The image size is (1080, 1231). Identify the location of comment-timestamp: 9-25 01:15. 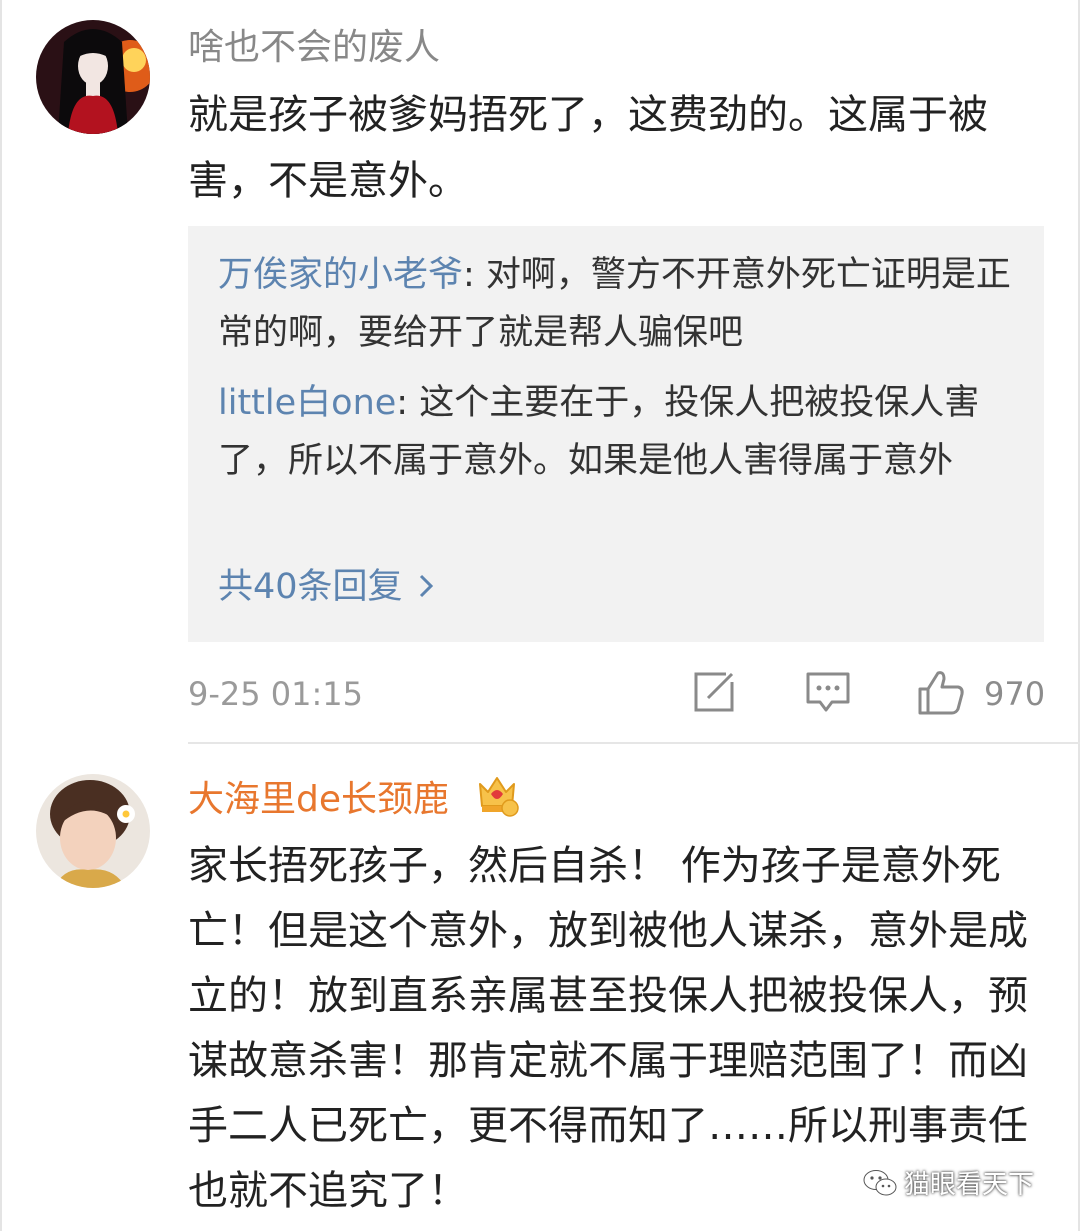
(276, 694).